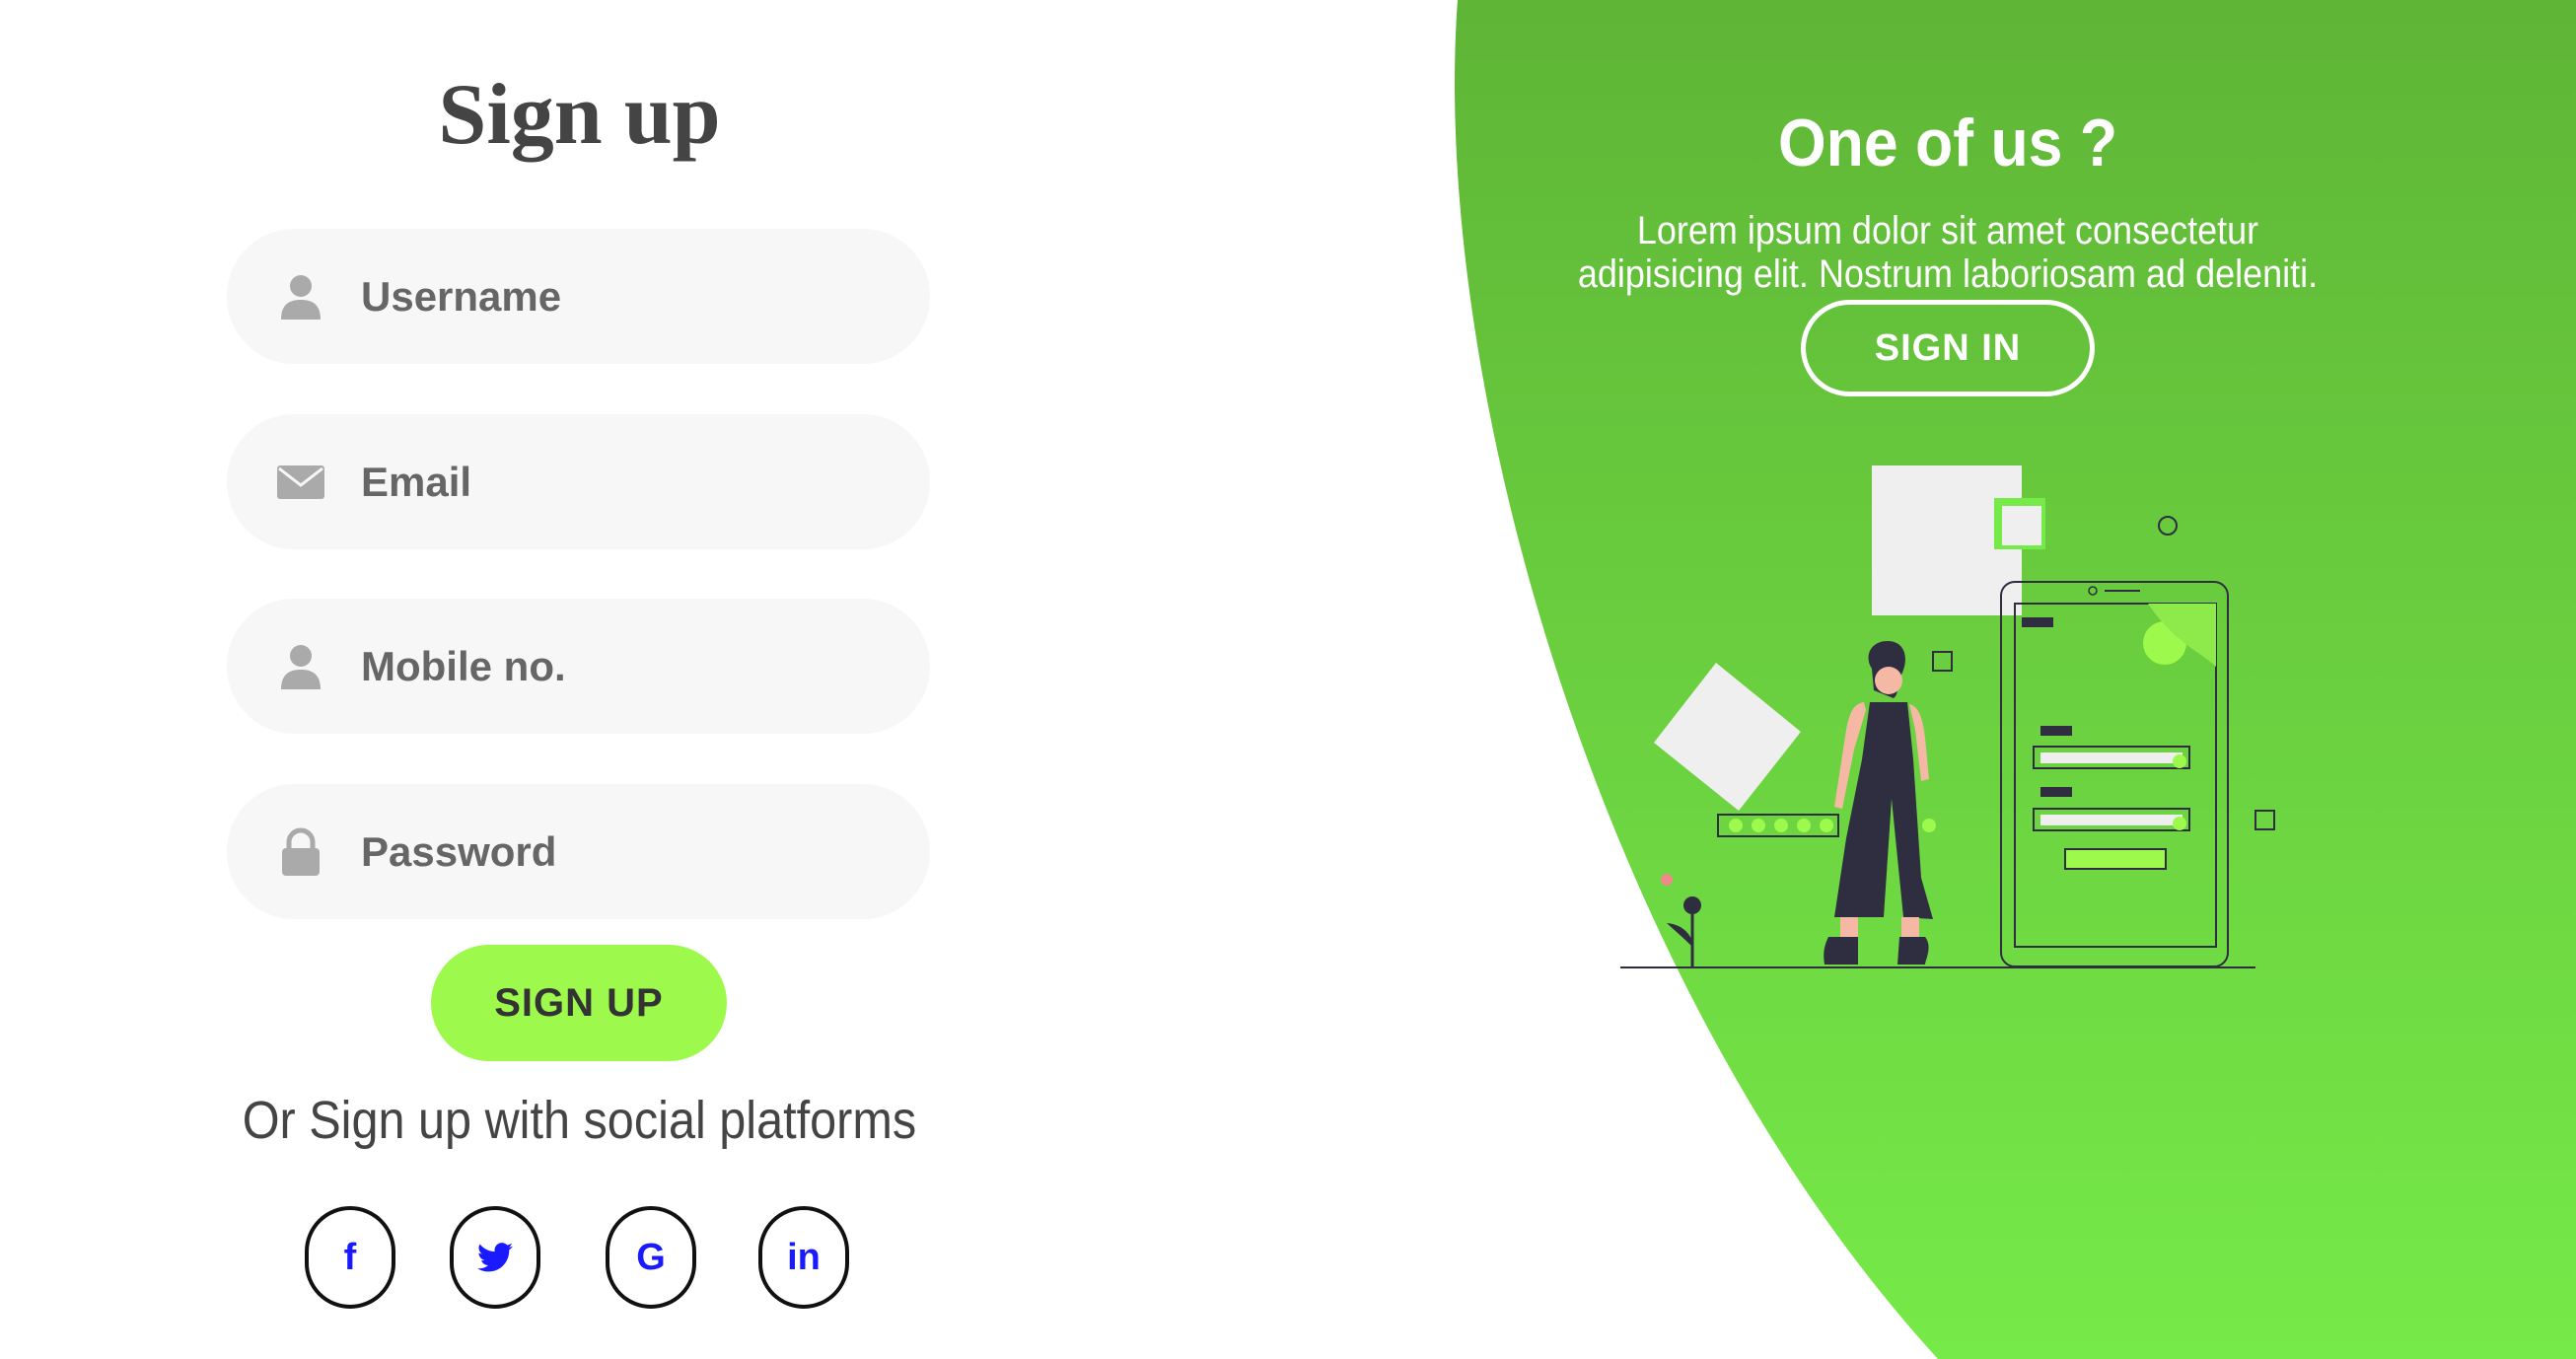  I want to click on email-input, so click(627, 481).